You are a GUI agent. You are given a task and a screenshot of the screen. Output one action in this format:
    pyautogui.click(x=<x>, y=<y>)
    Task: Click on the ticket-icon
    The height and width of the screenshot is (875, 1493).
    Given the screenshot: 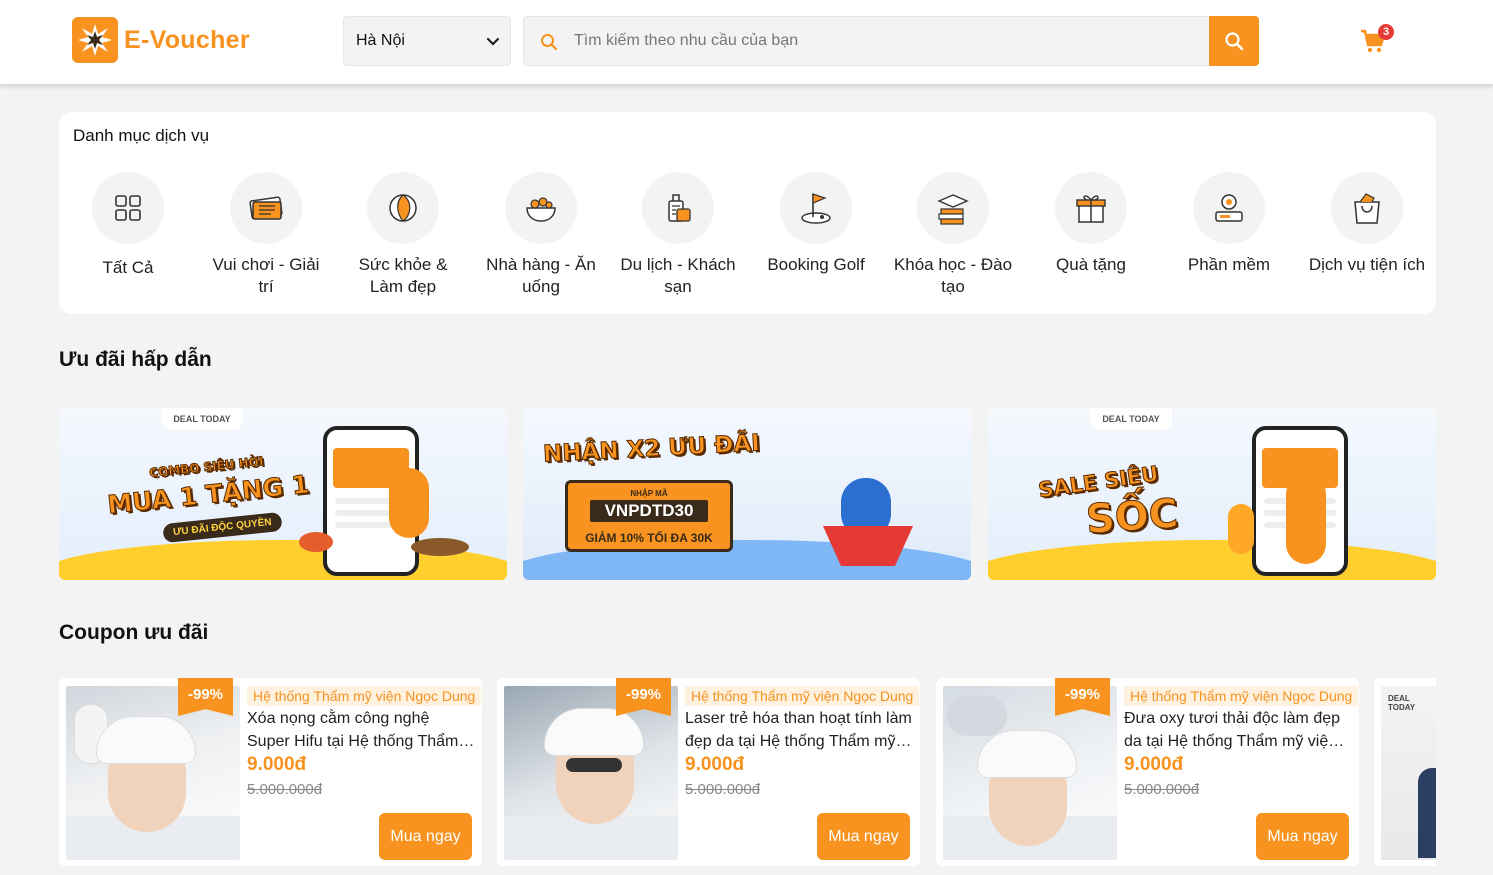 What is the action you would take?
    pyautogui.click(x=266, y=208)
    